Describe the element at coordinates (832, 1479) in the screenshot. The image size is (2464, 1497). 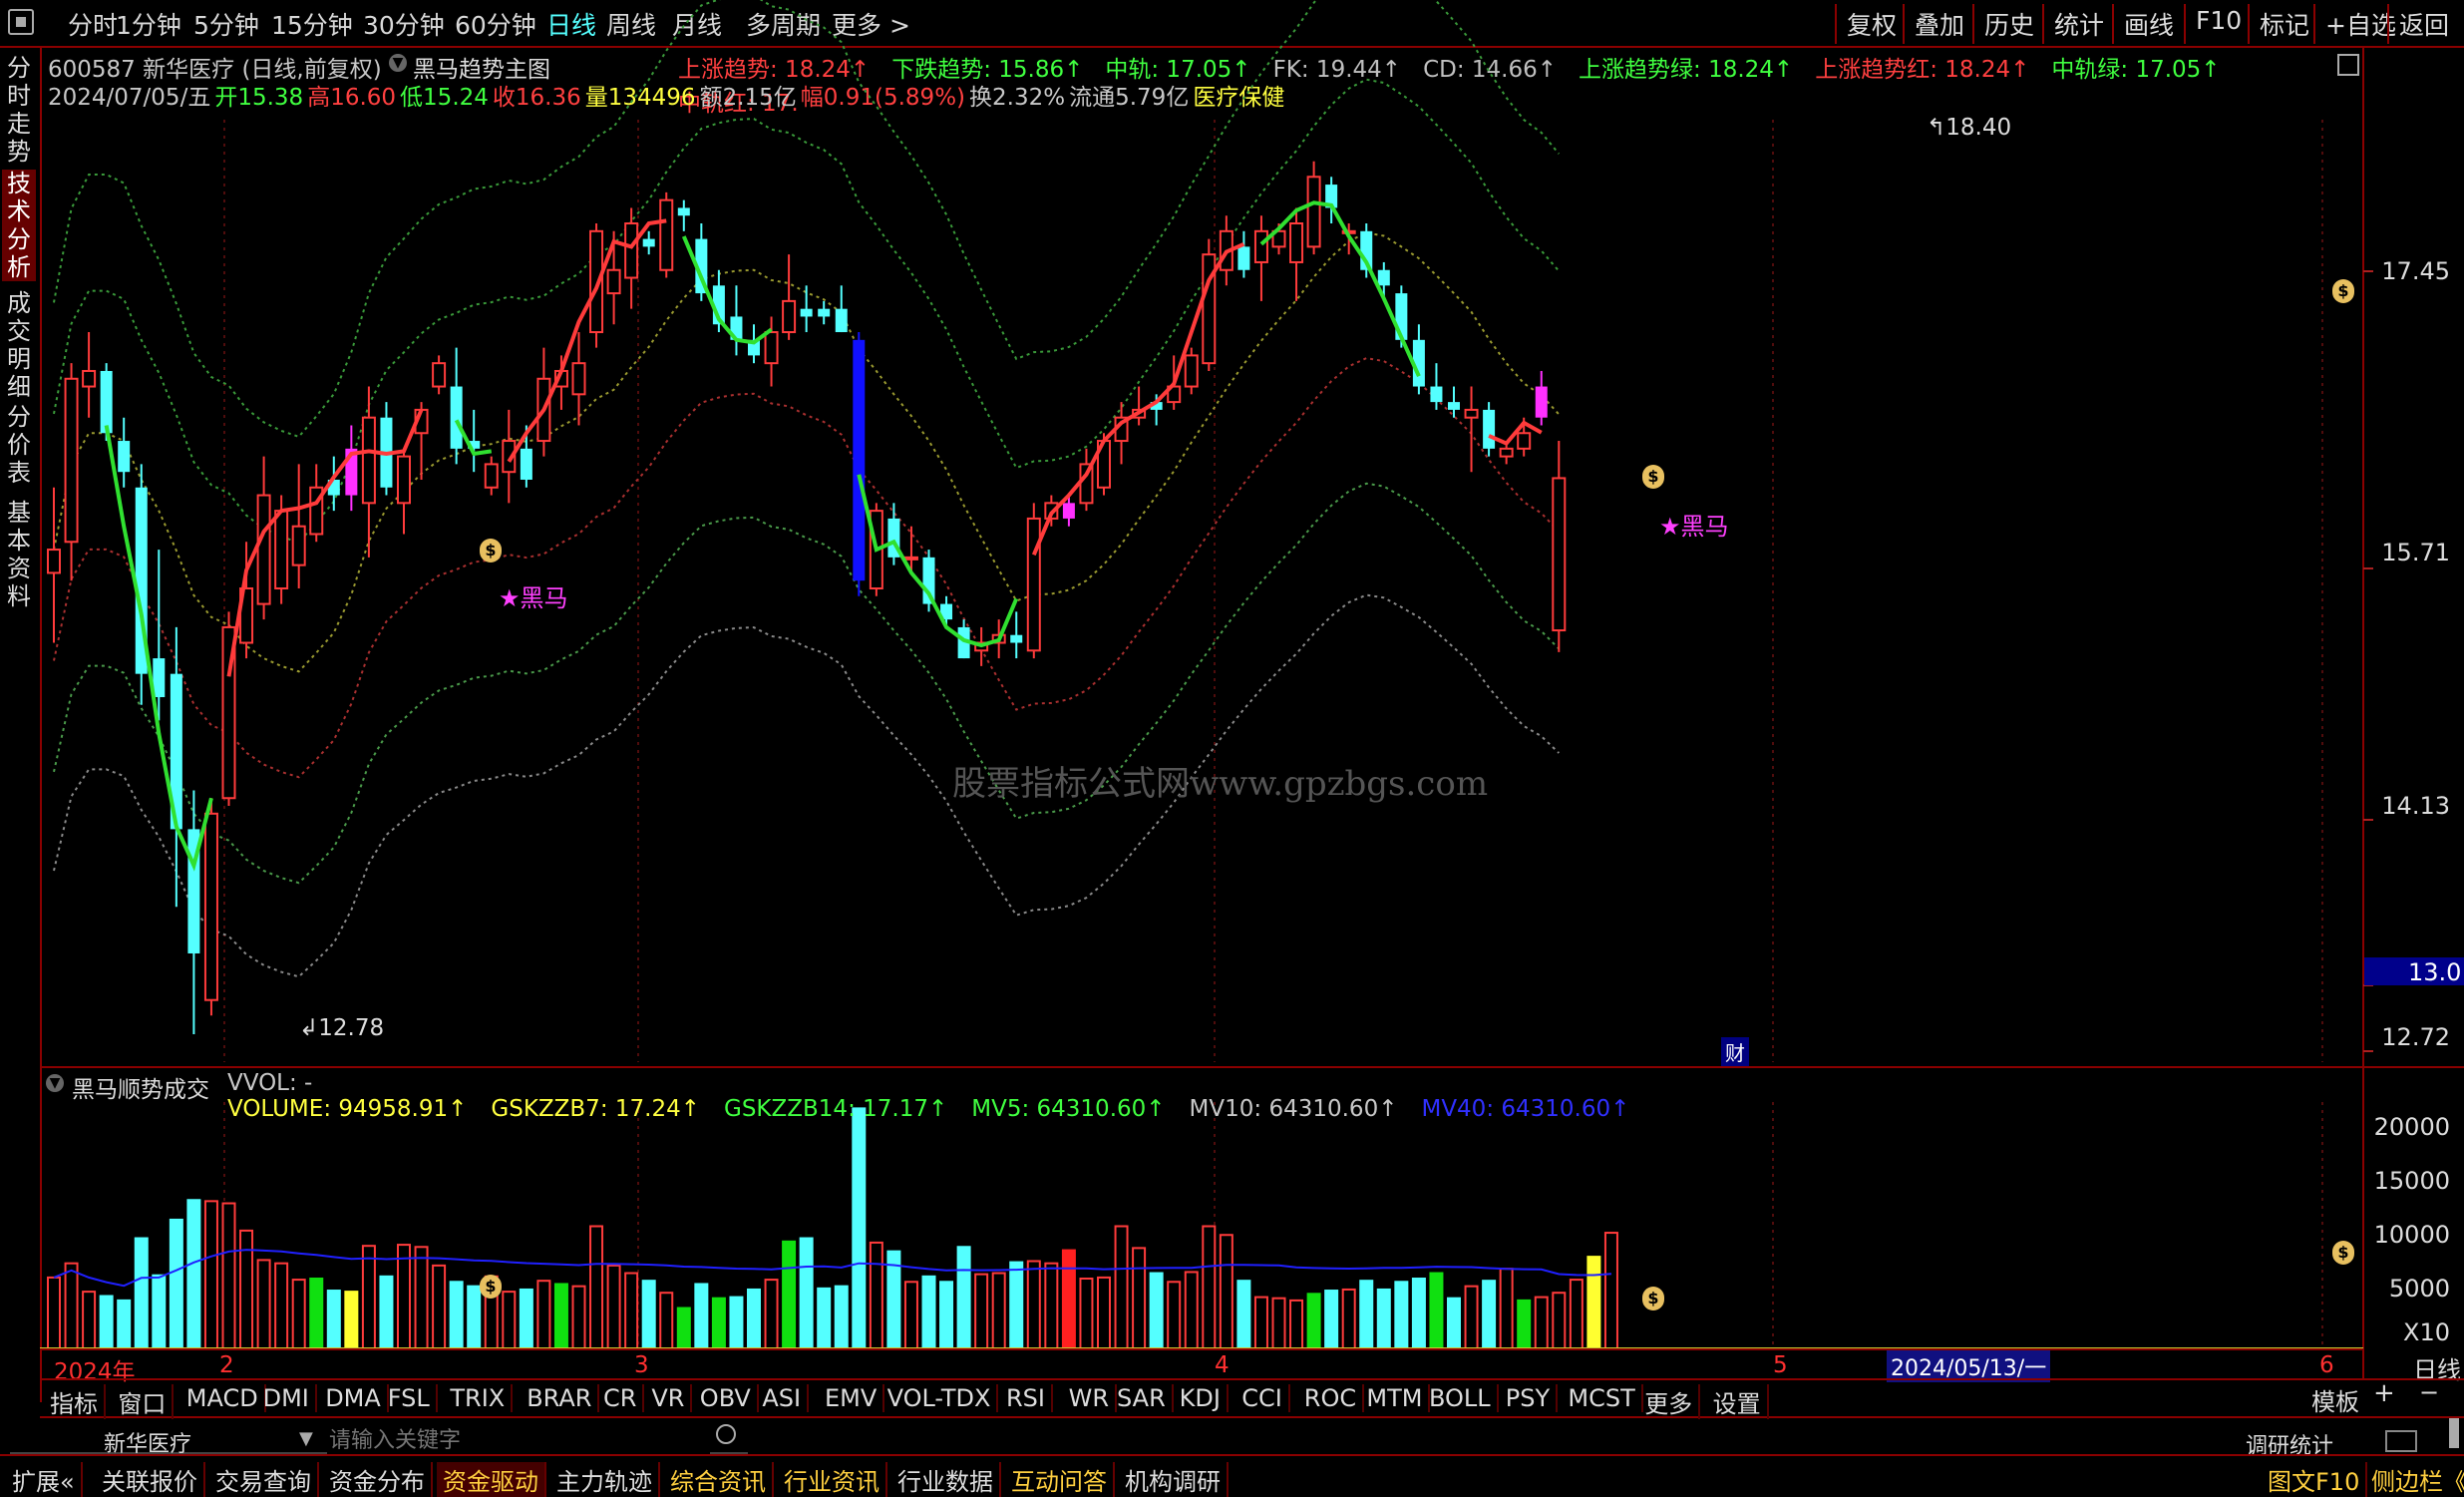
I see `bottom-tab-7: 行业资讯` at that location.